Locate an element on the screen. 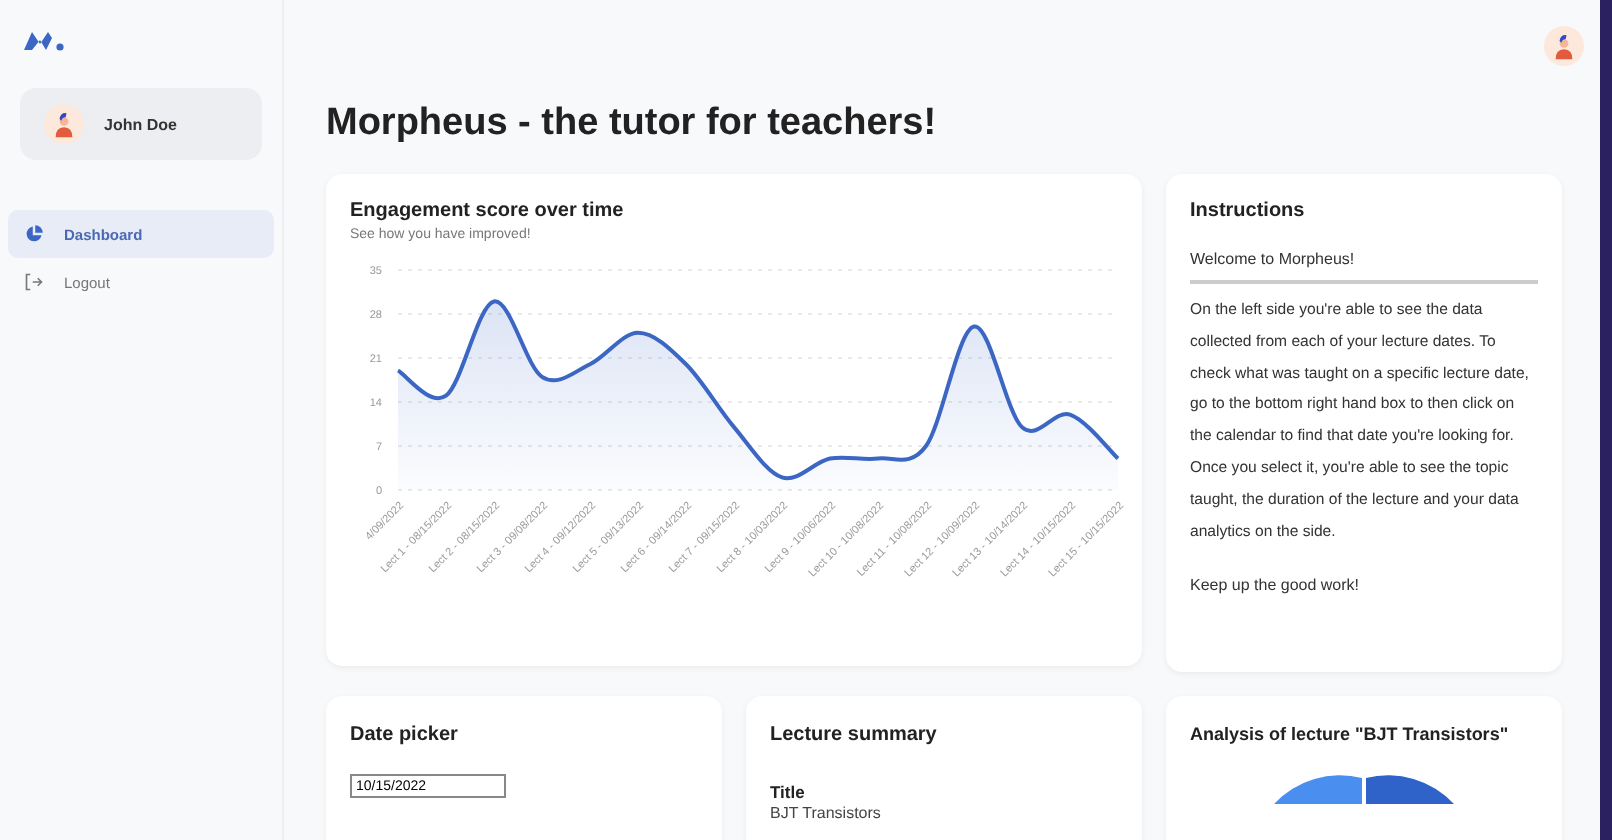 The height and width of the screenshot is (840, 1612). card-title: Analysis of lecture "BJT Transistors" is located at coordinates (1350, 734).